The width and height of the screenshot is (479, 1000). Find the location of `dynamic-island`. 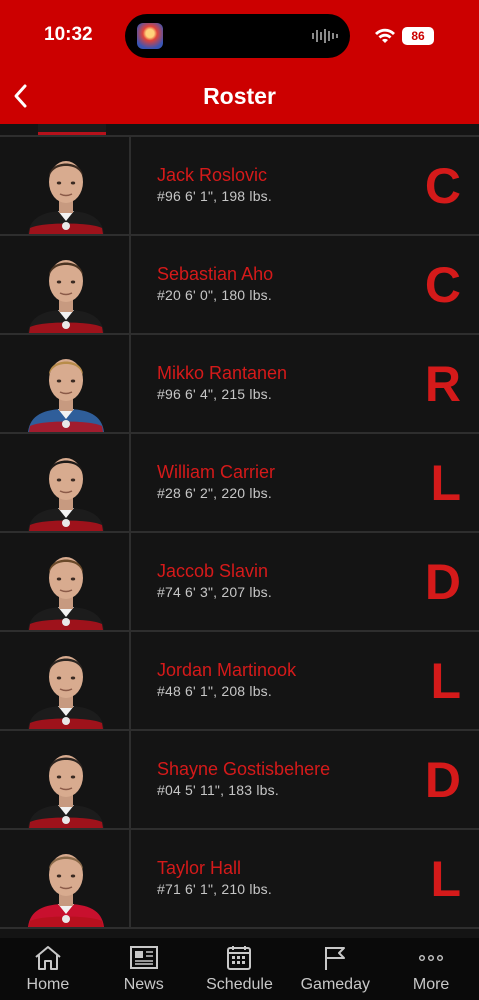

dynamic-island is located at coordinates (237, 36).